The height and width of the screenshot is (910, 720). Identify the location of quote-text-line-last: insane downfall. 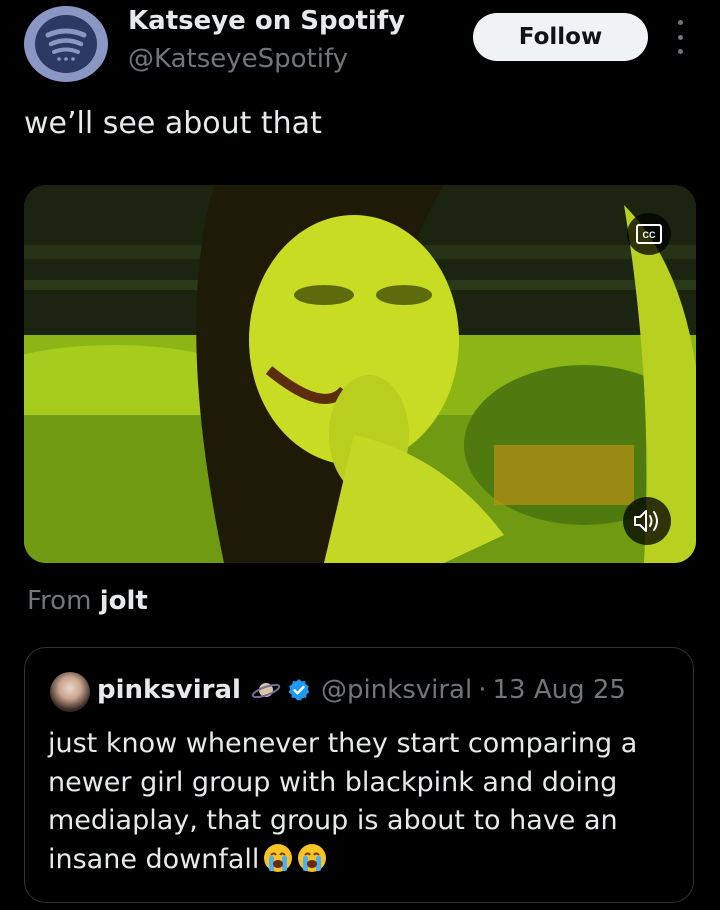
(358, 860).